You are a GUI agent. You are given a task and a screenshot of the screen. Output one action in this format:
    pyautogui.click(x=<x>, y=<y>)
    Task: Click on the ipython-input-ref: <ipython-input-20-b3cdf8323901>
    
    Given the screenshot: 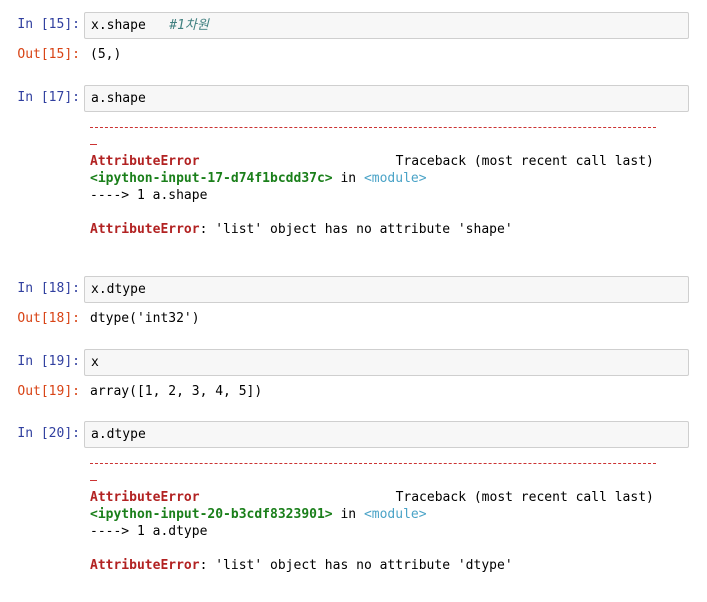 What is the action you would take?
    pyautogui.click(x=211, y=514)
    